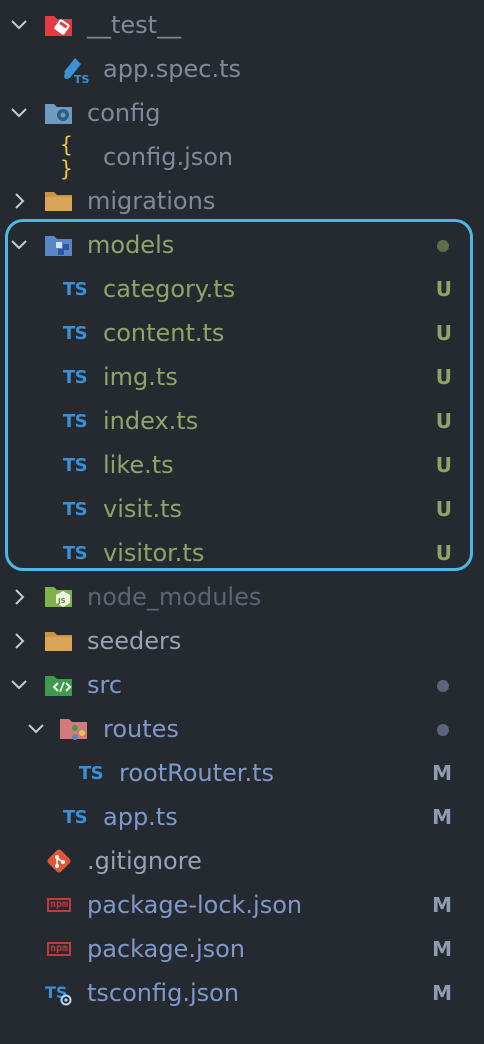 The width and height of the screenshot is (484, 1044). I want to click on tree-item-src-folder: src, so click(242, 685).